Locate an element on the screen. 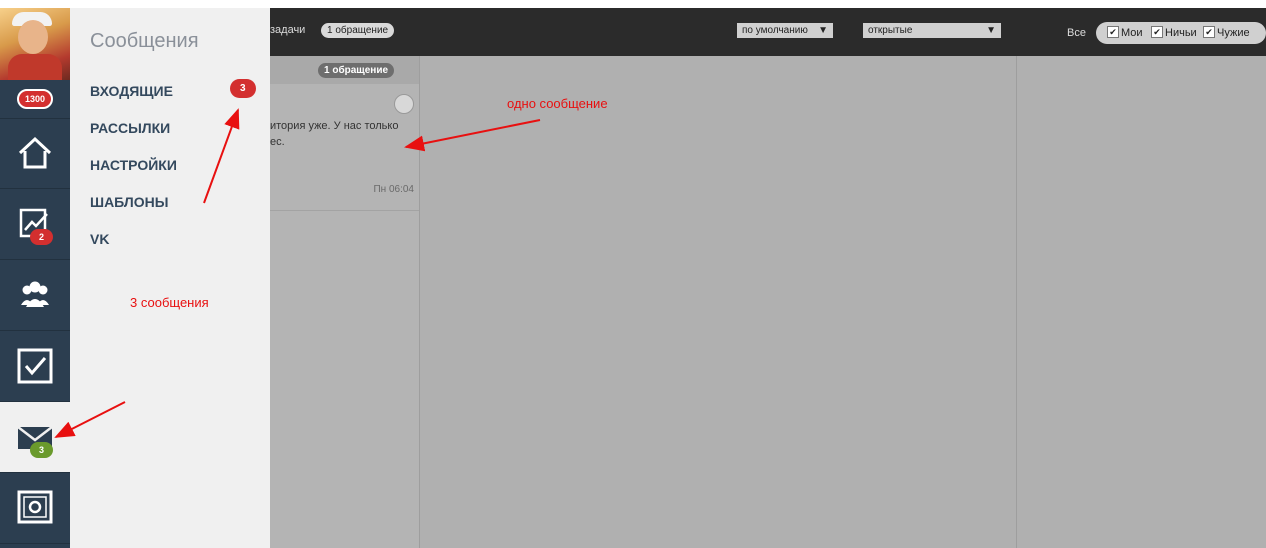  annotation-three-messages: 3 сообщения is located at coordinates (169, 302).